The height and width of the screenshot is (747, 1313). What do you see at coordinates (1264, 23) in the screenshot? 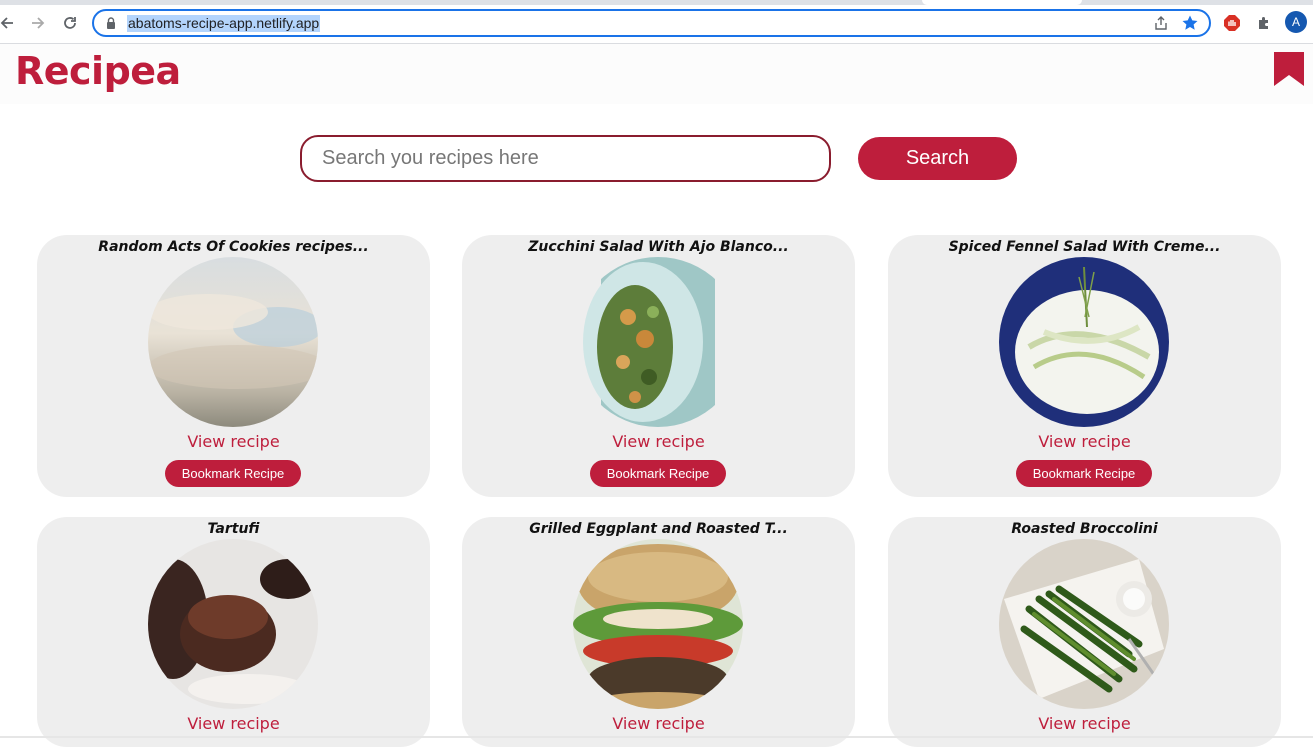
I see `puzzle-extensions-icon` at bounding box center [1264, 23].